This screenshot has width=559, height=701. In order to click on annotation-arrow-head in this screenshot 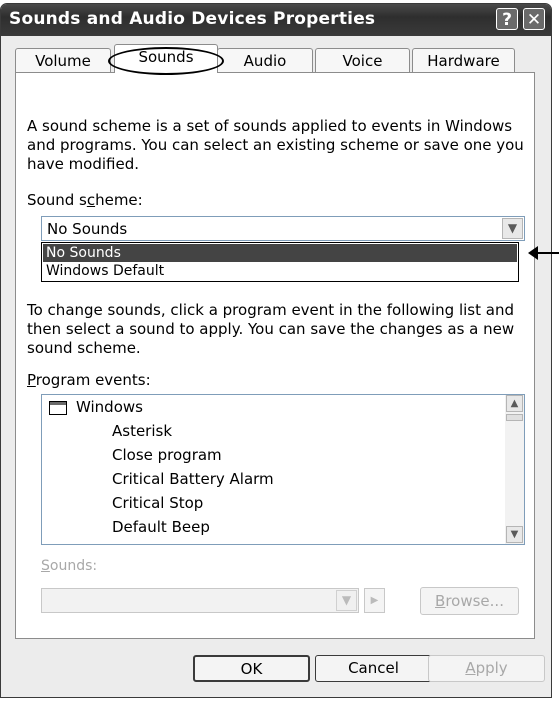, I will do `click(533, 253)`.